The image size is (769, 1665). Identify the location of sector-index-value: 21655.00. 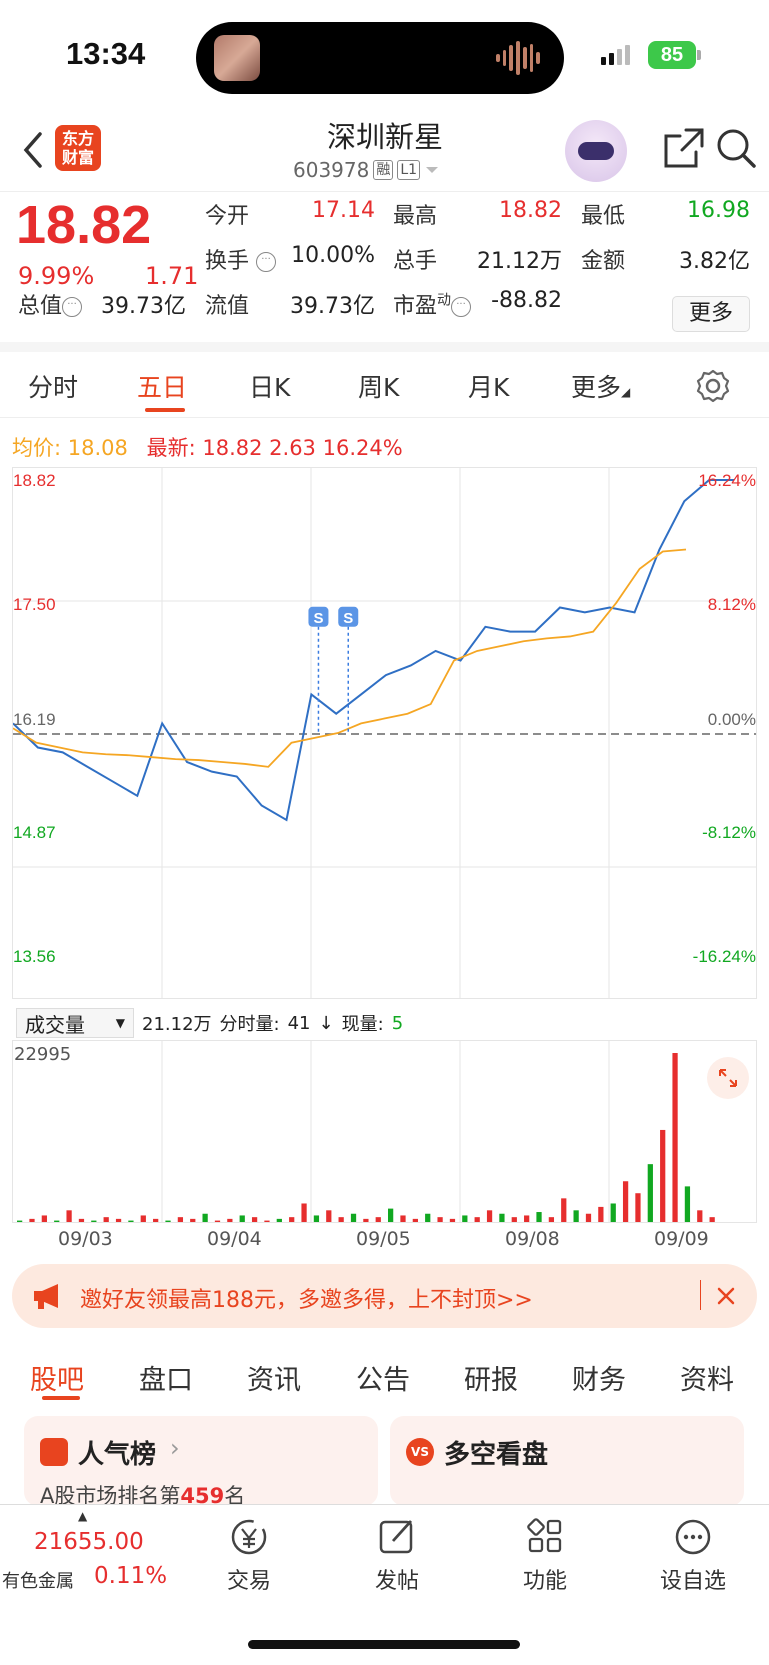
(89, 1542).